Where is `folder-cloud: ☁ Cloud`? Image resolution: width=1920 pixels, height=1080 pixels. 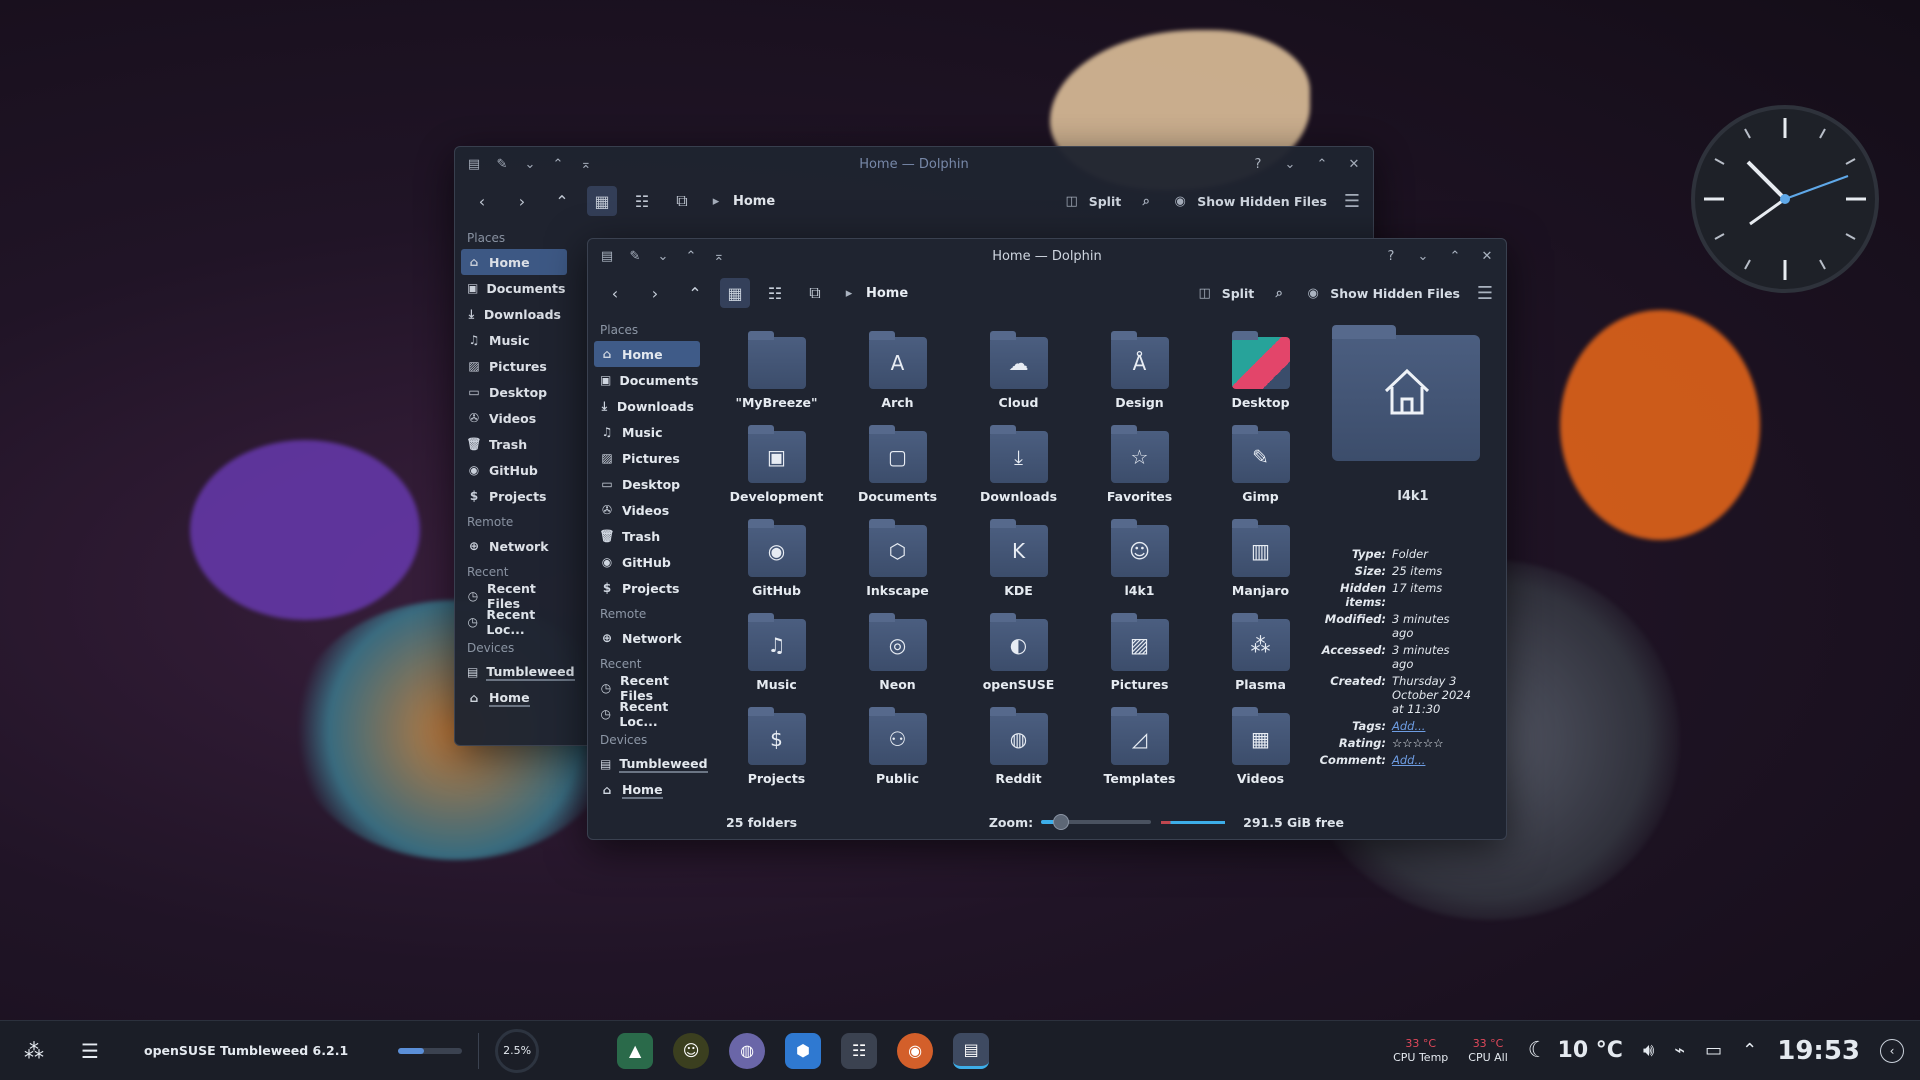 folder-cloud: ☁ Cloud is located at coordinates (1018, 380).